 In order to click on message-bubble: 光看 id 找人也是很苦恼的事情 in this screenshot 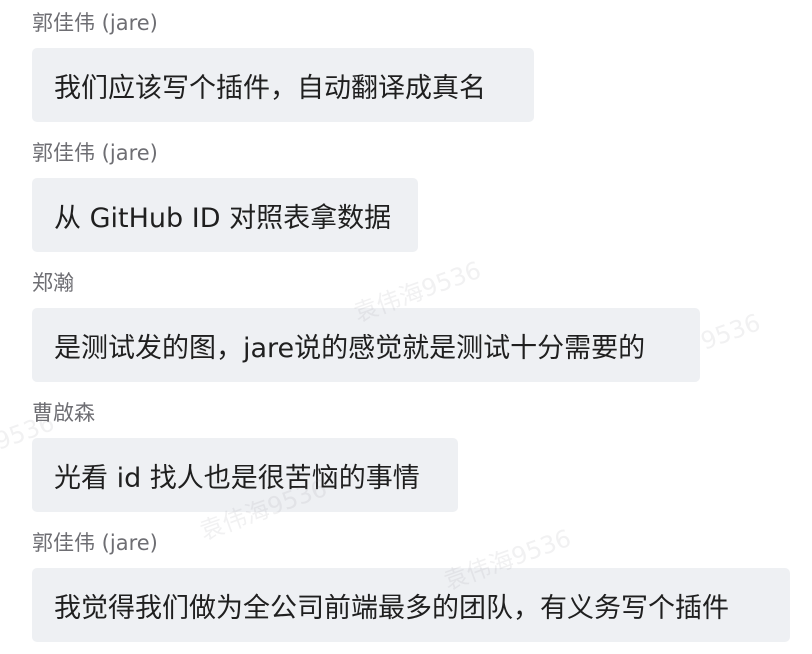, I will do `click(245, 475)`.